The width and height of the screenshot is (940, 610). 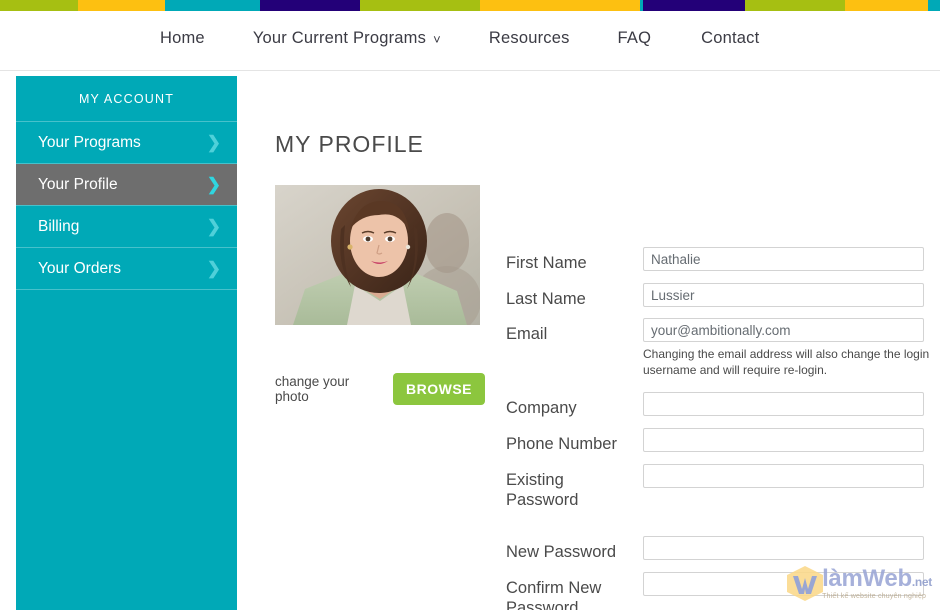 What do you see at coordinates (339, 38) in the screenshot?
I see `nav-item-label: Your Current Programs` at bounding box center [339, 38].